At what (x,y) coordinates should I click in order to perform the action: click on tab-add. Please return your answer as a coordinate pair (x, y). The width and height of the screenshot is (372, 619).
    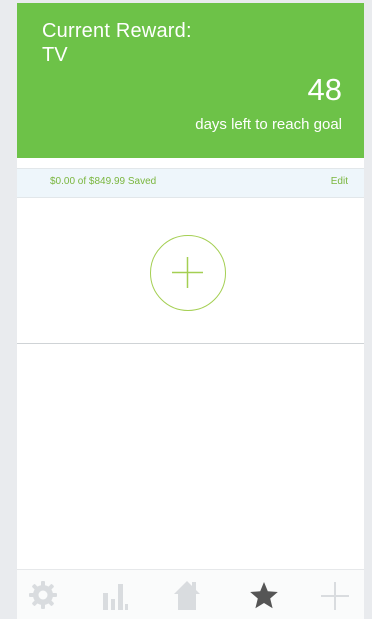
    Looking at the image, I should click on (335, 595).